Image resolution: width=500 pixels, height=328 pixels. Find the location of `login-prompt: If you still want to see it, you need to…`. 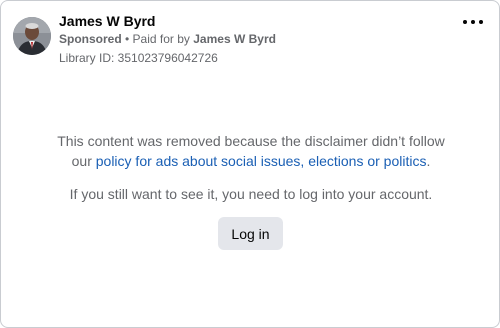

login-prompt: If you still want to see it, you need to… is located at coordinates (251, 194).